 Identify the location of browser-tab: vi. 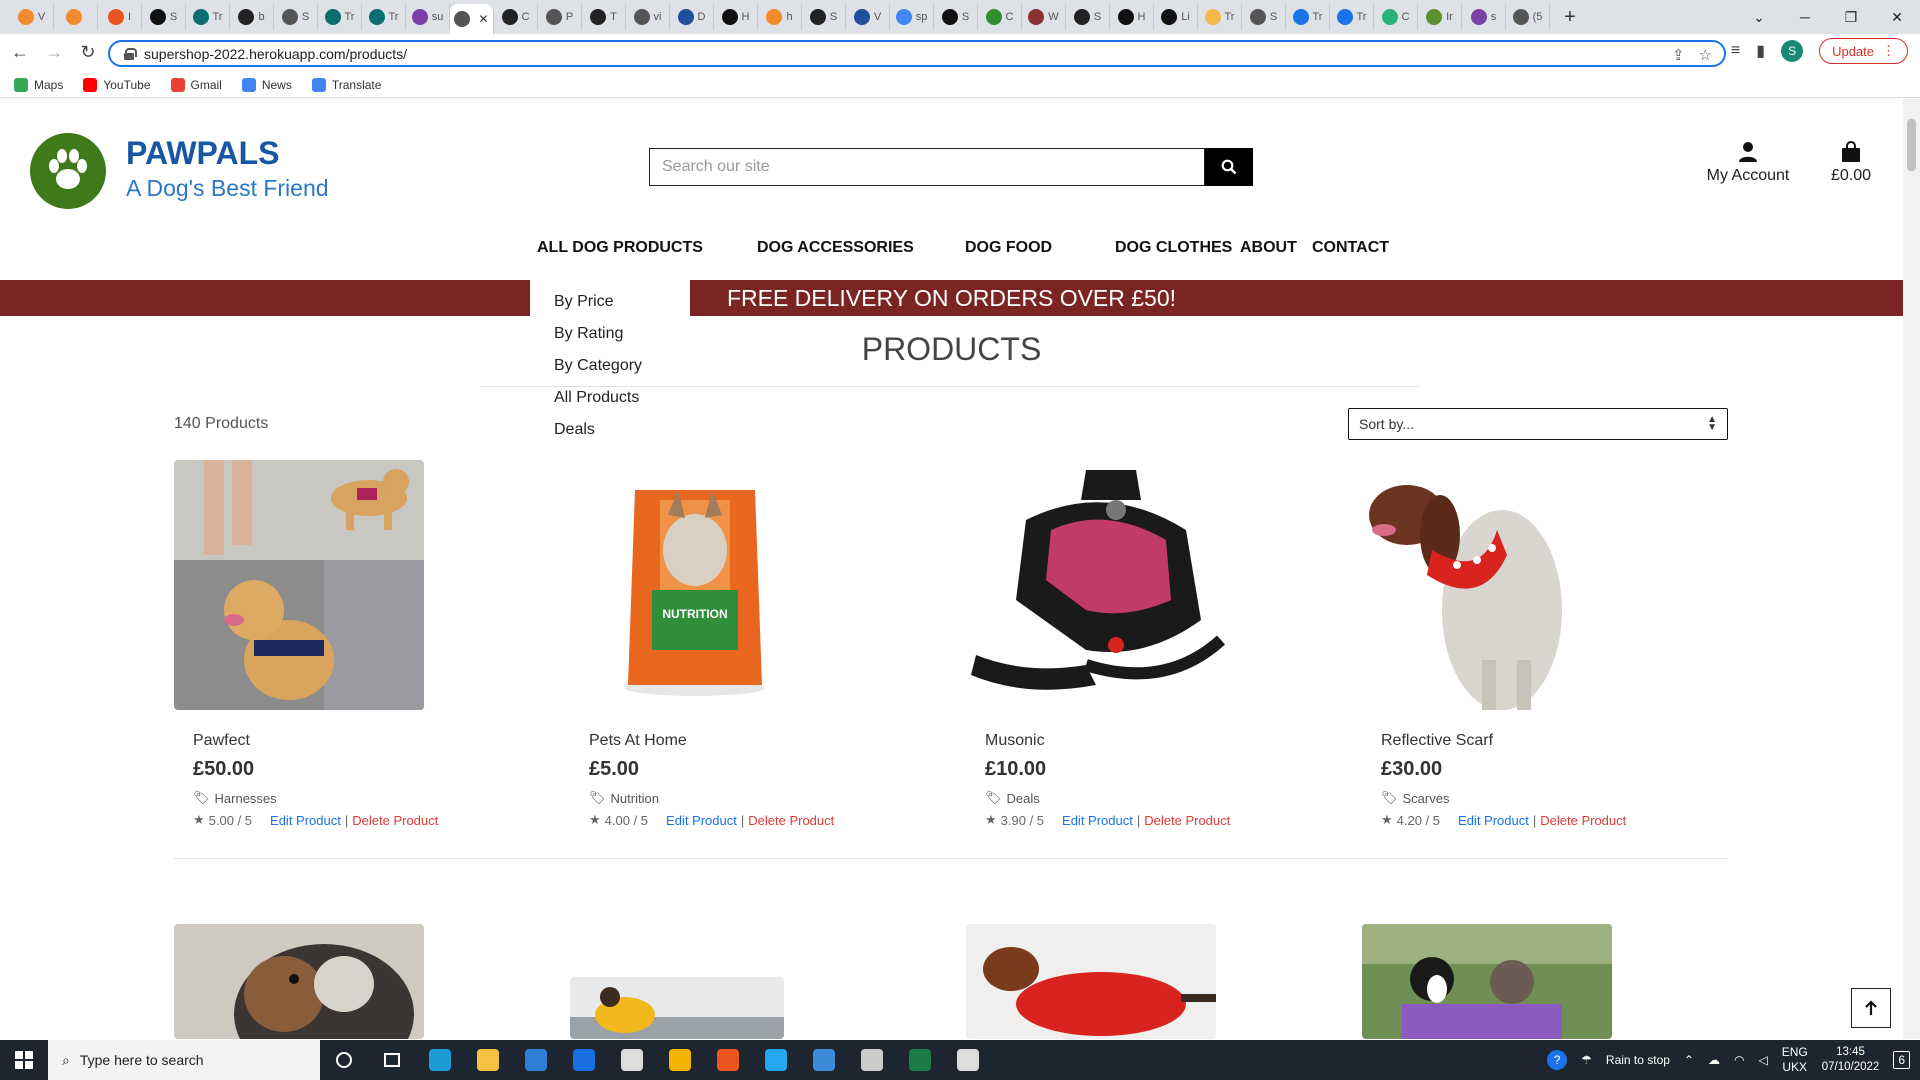
(648, 17).